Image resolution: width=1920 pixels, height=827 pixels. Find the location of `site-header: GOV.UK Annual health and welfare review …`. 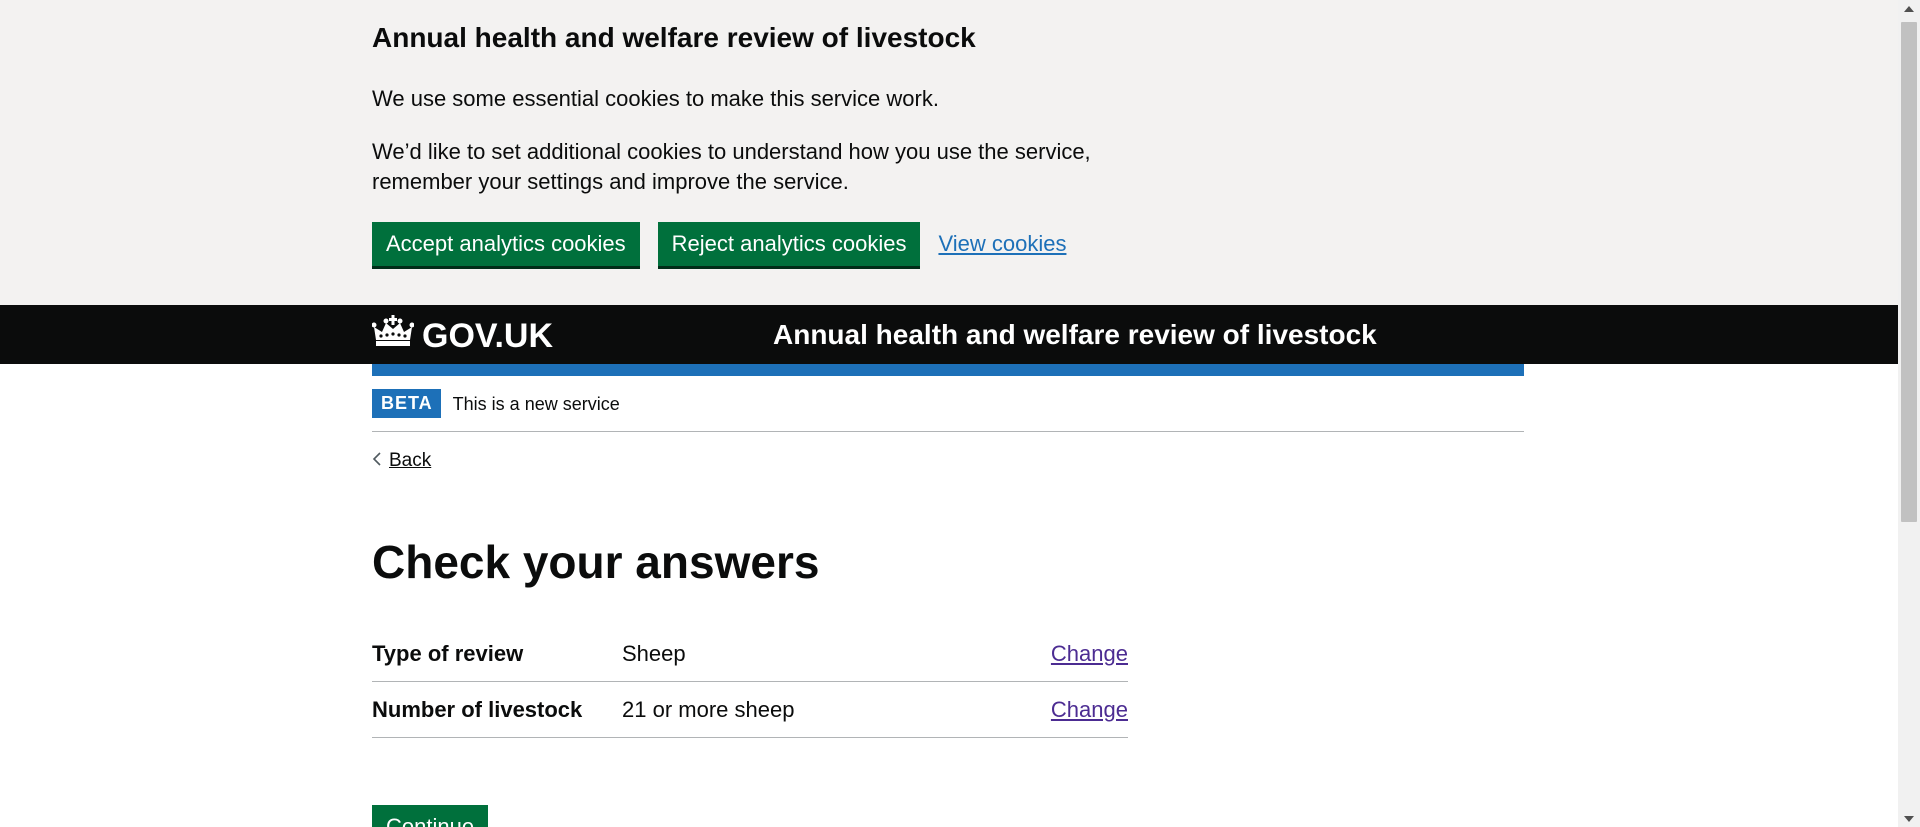

site-header: GOV.UK Annual health and welfare review … is located at coordinates (949, 334).